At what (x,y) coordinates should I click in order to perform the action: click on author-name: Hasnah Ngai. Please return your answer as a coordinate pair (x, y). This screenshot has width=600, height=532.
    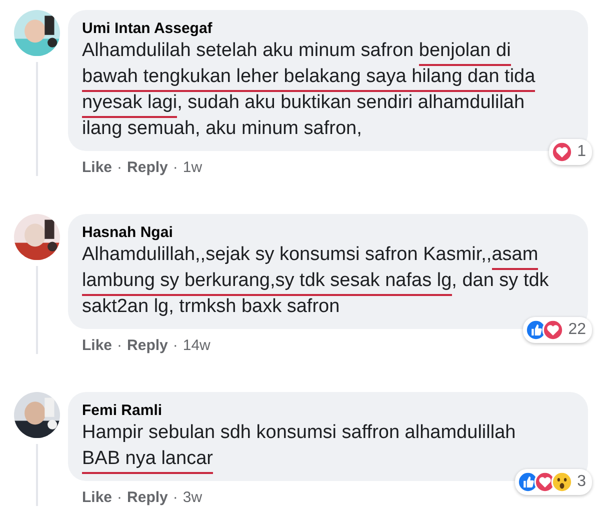
    Looking at the image, I should click on (127, 232).